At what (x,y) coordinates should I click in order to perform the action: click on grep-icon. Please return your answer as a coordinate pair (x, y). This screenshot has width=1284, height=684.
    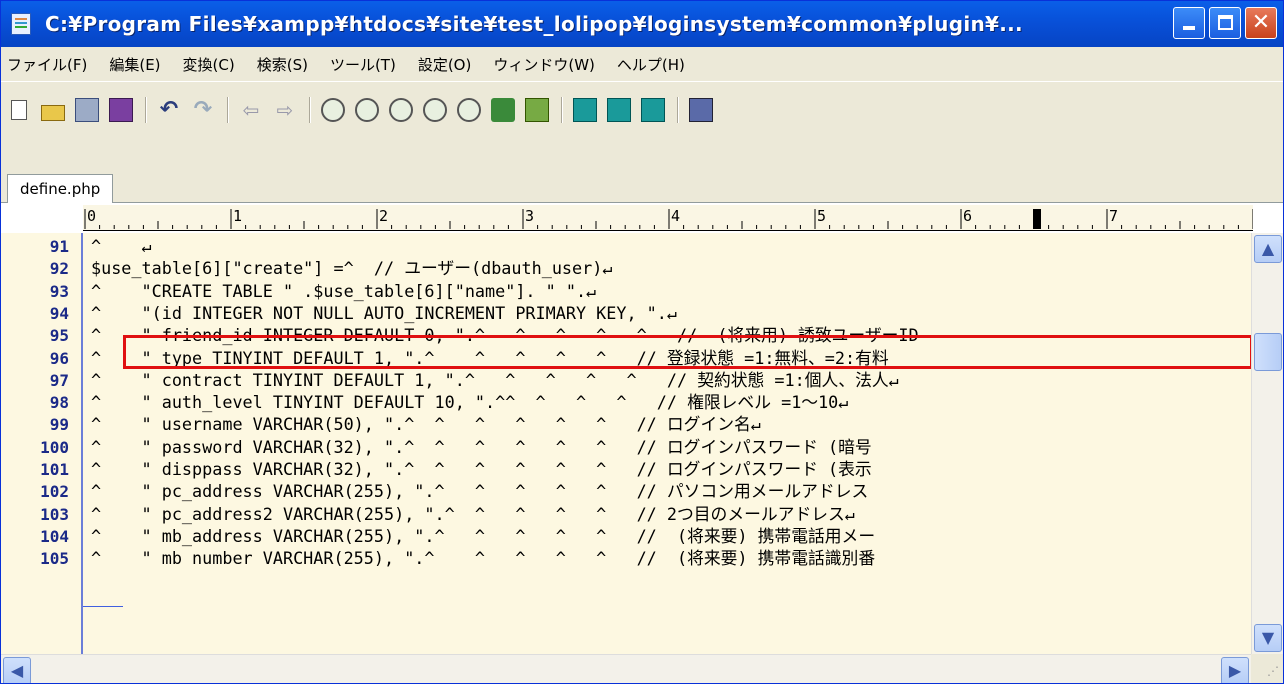
    Looking at the image, I should click on (503, 110).